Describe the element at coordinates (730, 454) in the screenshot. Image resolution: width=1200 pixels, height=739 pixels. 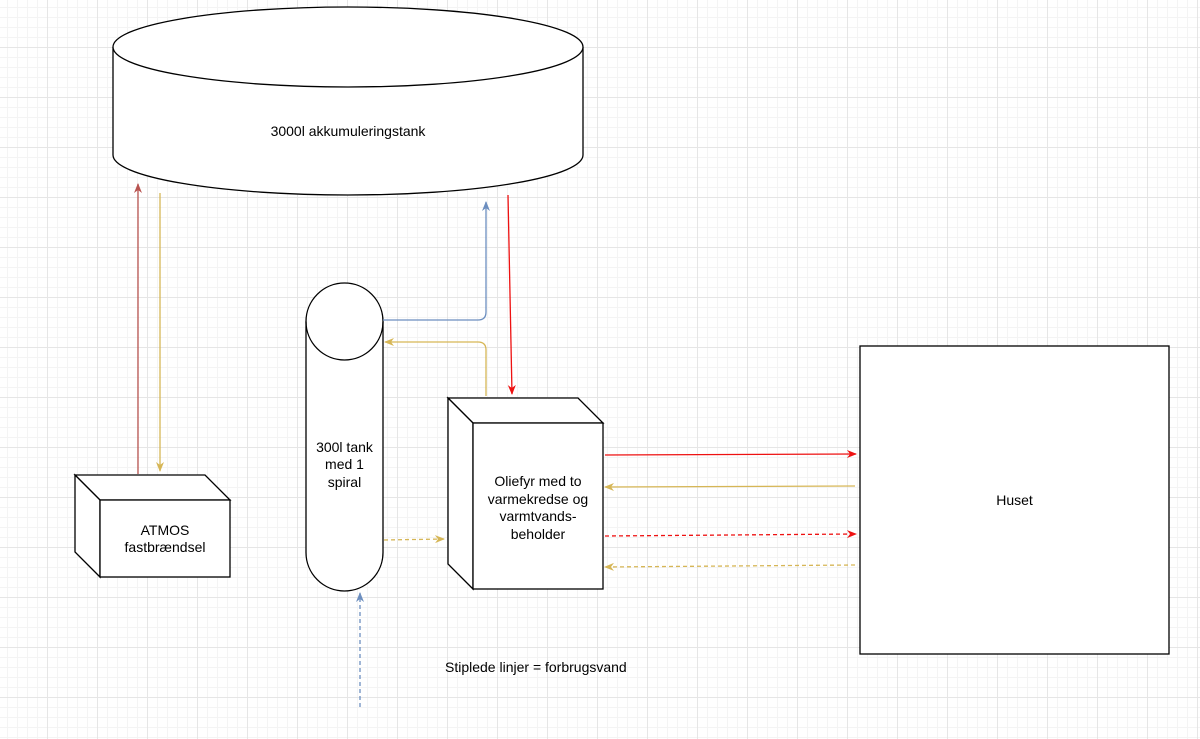
I see `boiler-to-house-supply-arrow` at that location.